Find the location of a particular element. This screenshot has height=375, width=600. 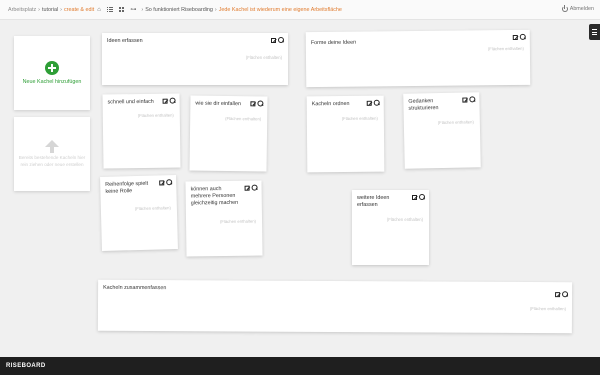

tile-title: Ideen erfassen is located at coordinates (125, 41).